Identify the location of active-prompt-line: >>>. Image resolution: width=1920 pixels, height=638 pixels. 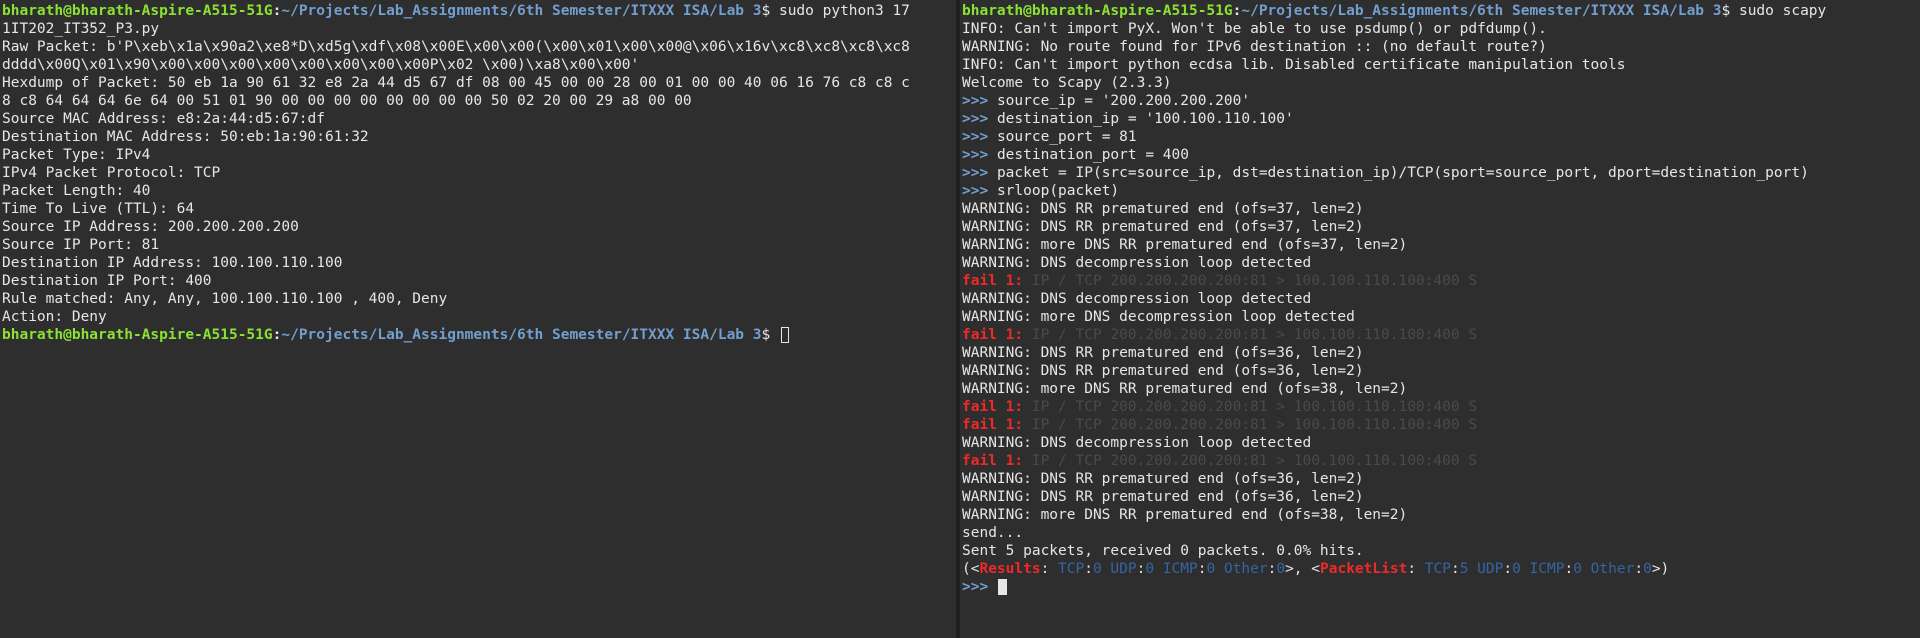
(1440, 587).